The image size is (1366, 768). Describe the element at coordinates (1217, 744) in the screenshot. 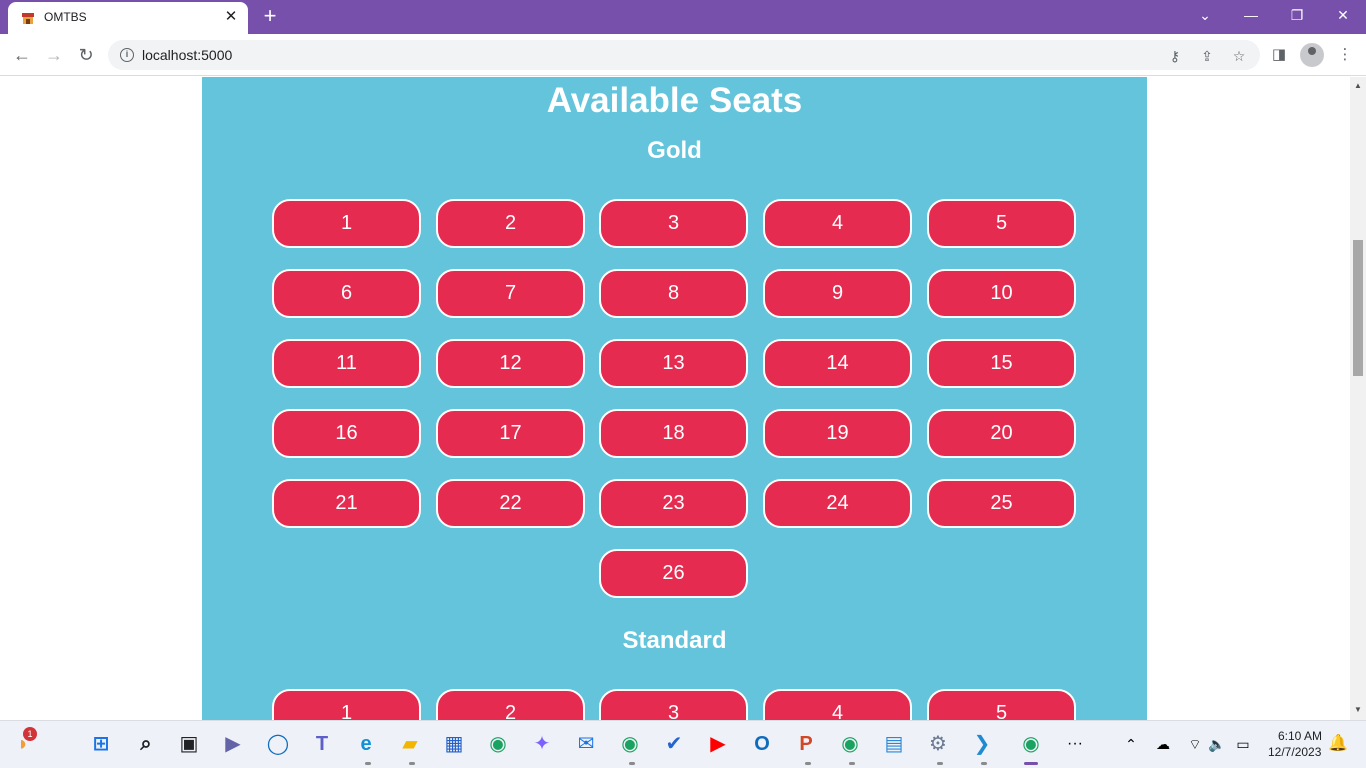

I see `volume-icon: 🔈` at that location.